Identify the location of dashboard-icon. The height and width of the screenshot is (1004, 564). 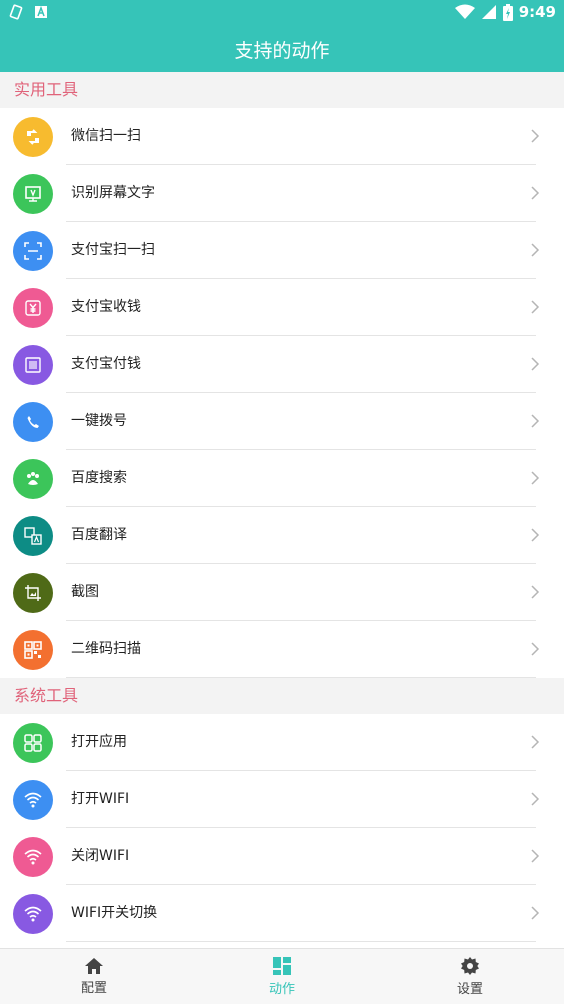
(282, 966).